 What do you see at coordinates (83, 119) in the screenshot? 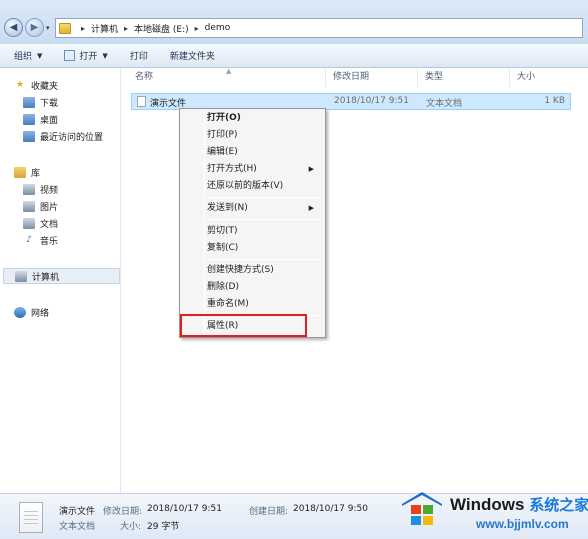
I see `nav-item-desktop: 桌面` at bounding box center [83, 119].